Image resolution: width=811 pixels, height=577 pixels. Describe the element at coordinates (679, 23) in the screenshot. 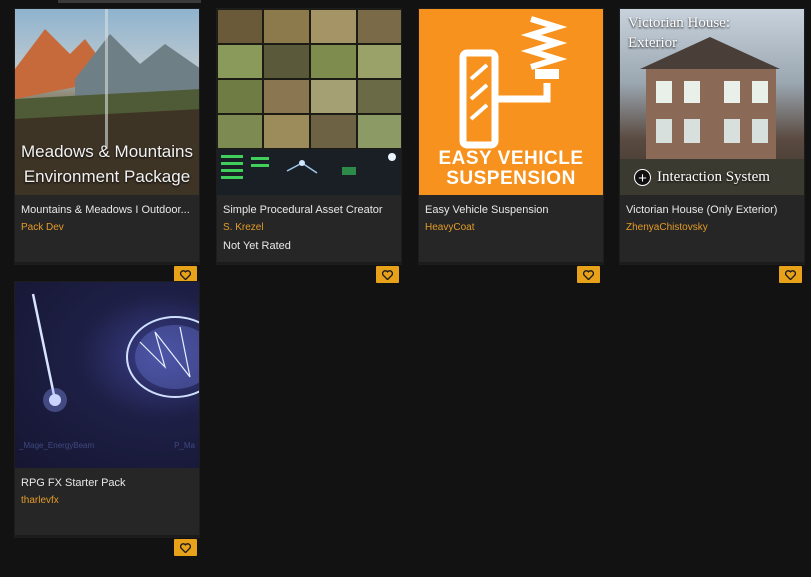

I see `thumbnail-caption-line: Victorian House:` at that location.